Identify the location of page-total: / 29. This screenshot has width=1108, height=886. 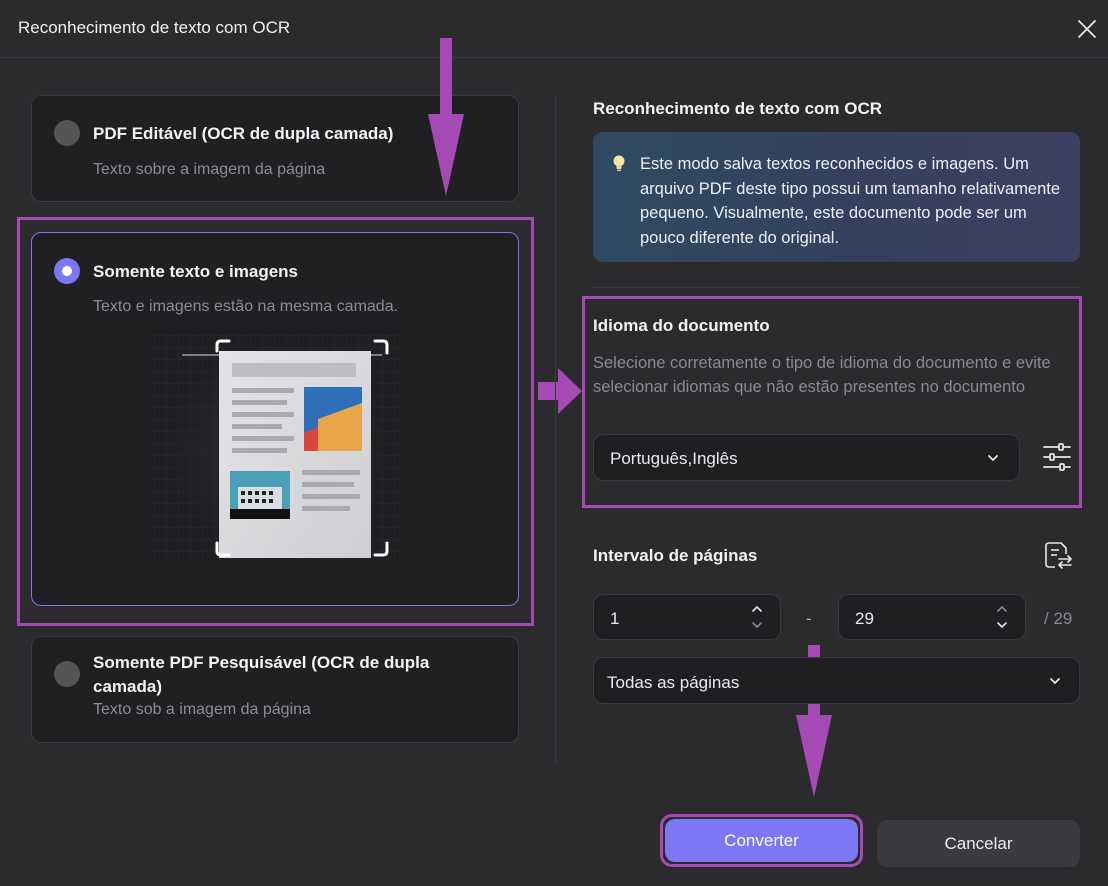
(1058, 618).